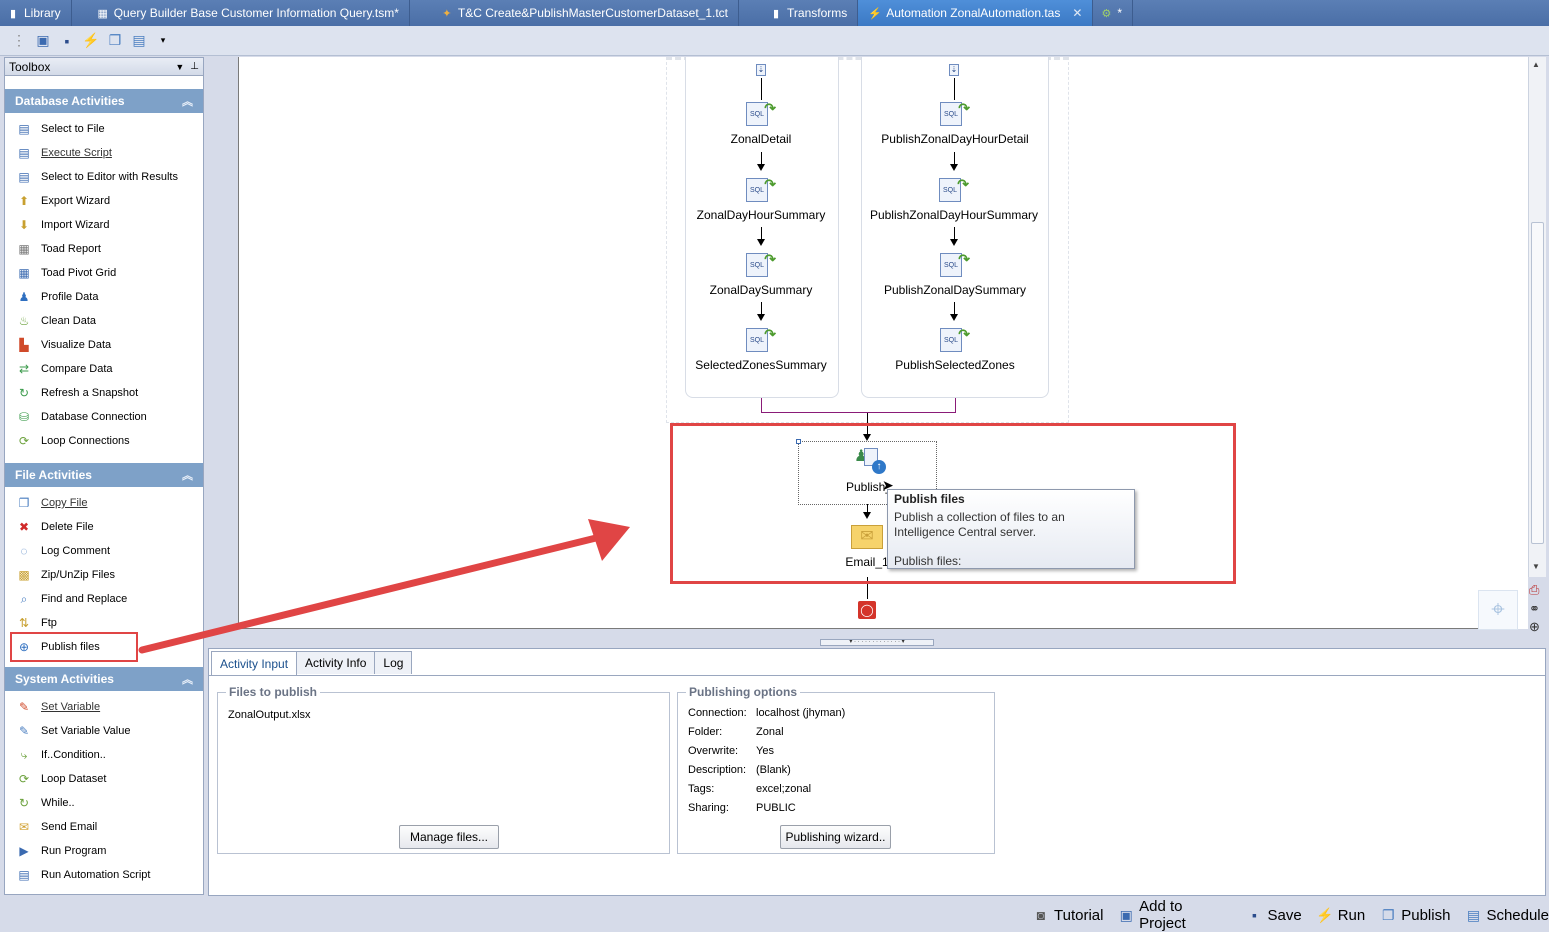 This screenshot has width=1549, height=932. I want to click on toolbox-item-select-to-file: ▤ Select to File, so click(109, 129).